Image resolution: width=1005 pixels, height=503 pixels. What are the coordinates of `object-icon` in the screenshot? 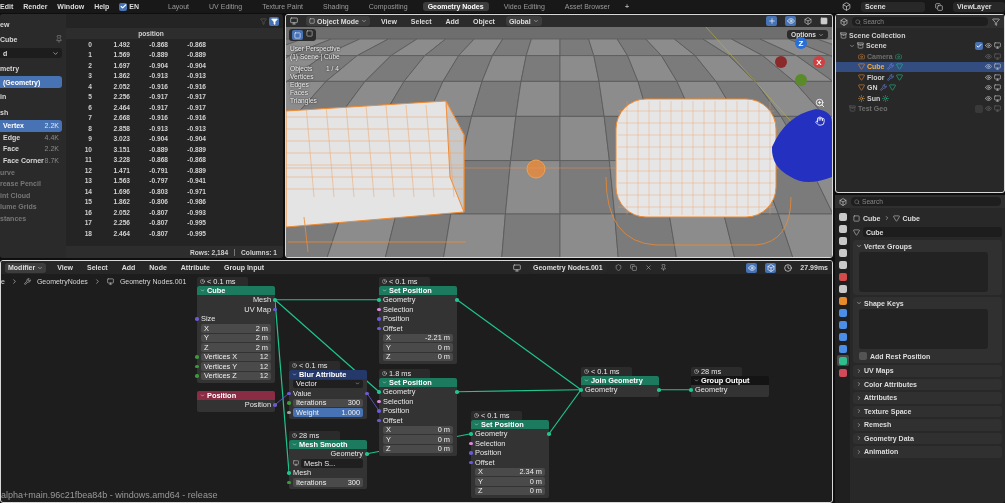 It's located at (856, 218).